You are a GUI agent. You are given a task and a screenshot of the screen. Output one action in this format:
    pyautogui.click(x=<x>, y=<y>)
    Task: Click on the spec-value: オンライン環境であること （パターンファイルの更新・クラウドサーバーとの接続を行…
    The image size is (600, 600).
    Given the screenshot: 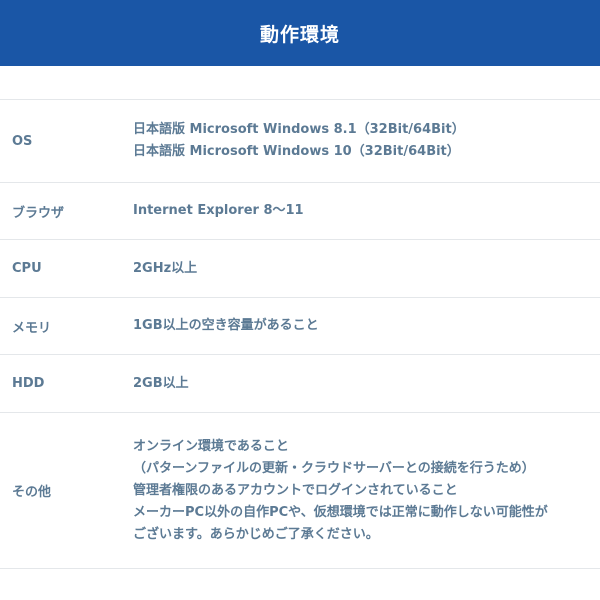 What is the action you would take?
    pyautogui.click(x=366, y=491)
    